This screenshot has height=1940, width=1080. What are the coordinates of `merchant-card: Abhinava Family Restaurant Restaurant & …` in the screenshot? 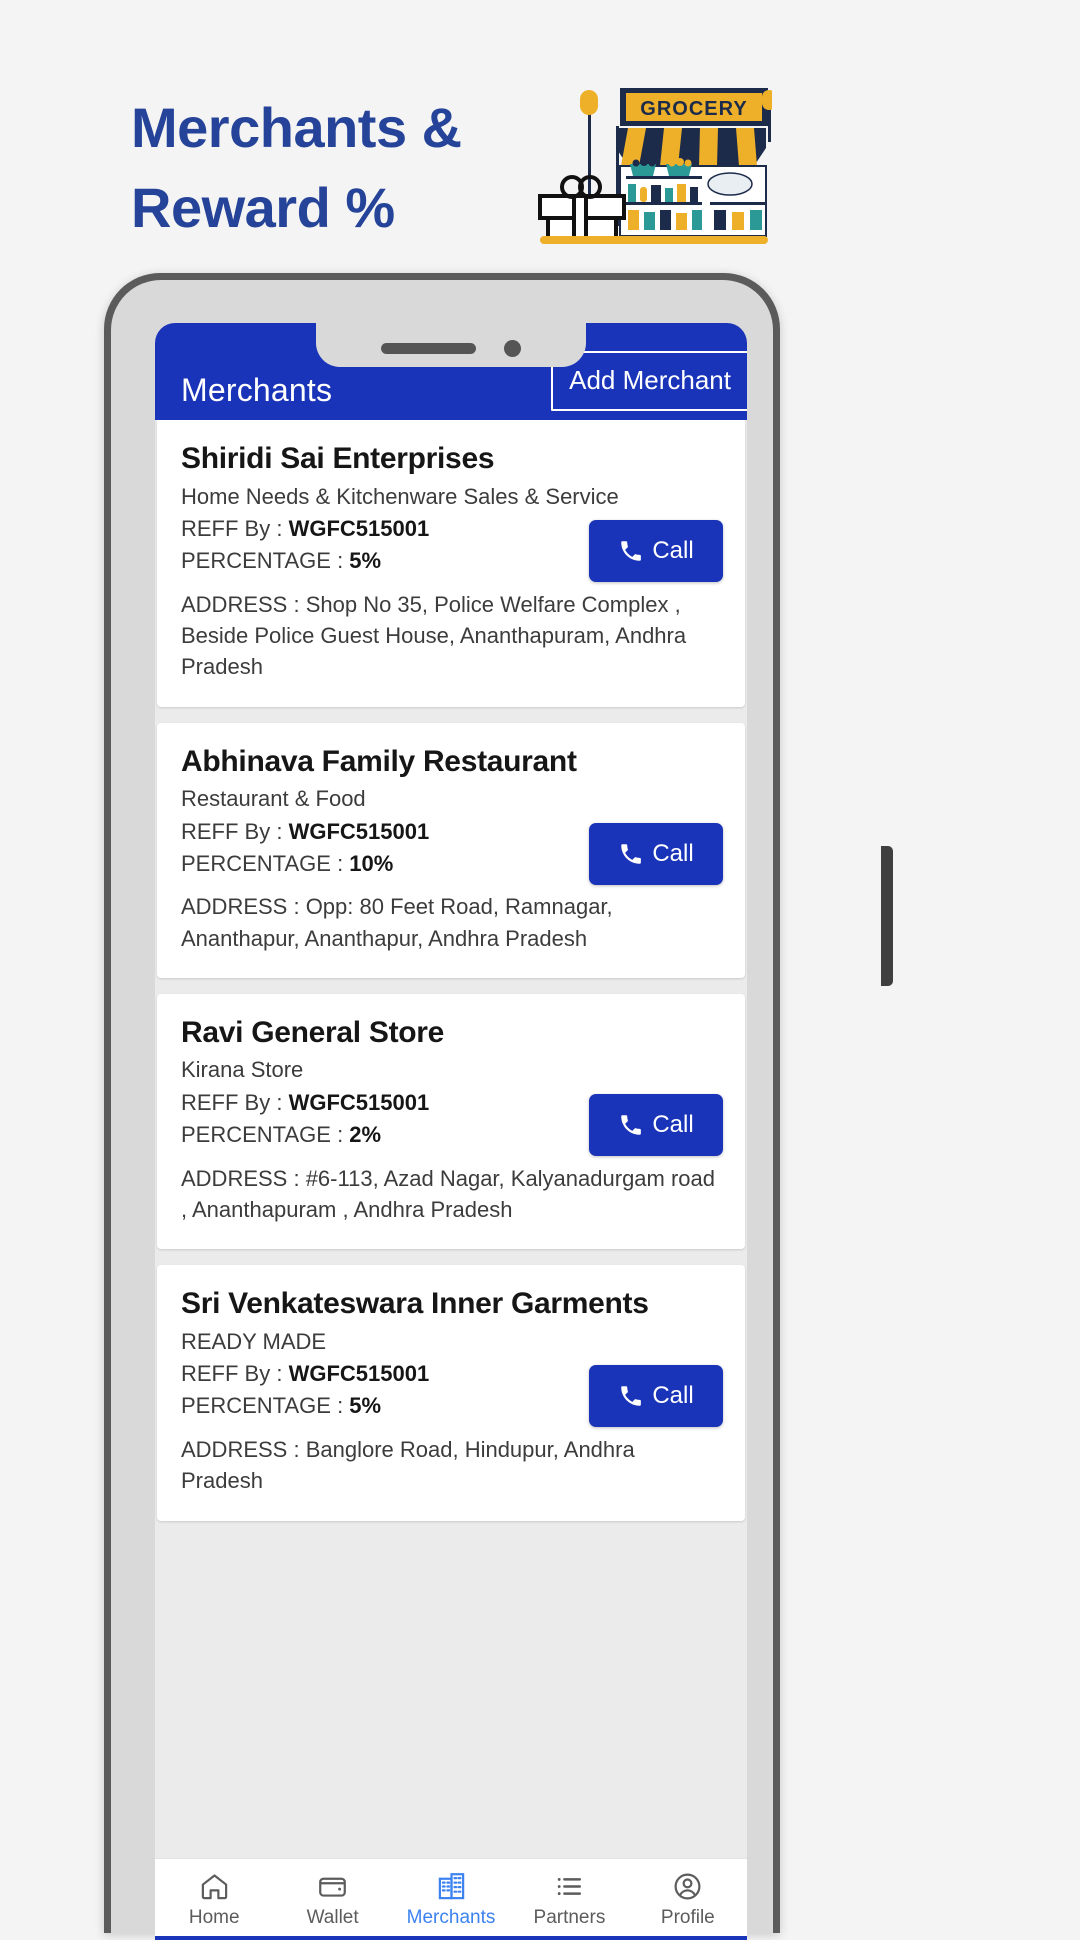 It's located at (451, 850).